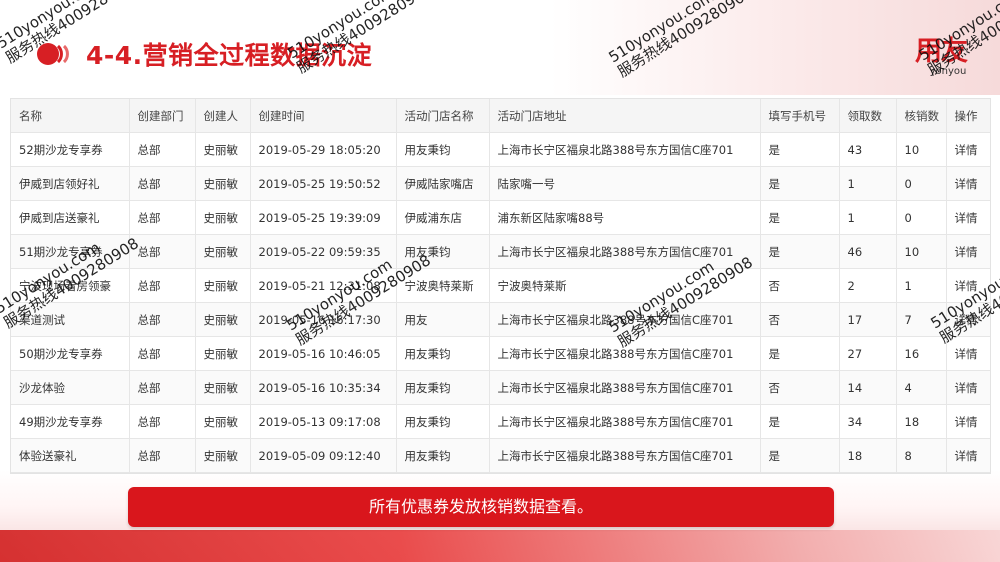 The image size is (1000, 562). I want to click on cell-name: 伊威到店领好礼, so click(70, 183).